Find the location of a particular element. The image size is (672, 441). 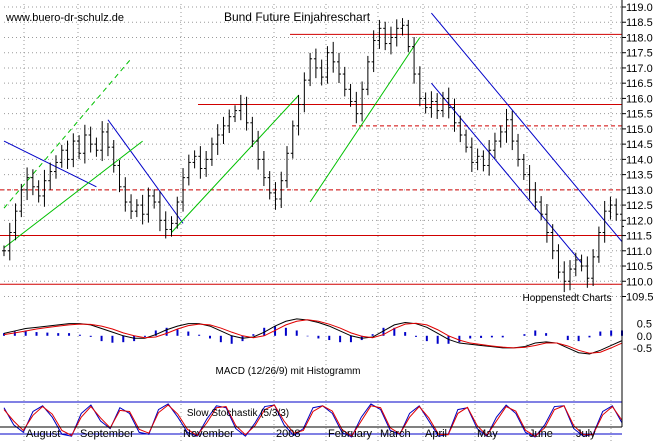

y-tick-label: 109.5 is located at coordinates (640, 298).